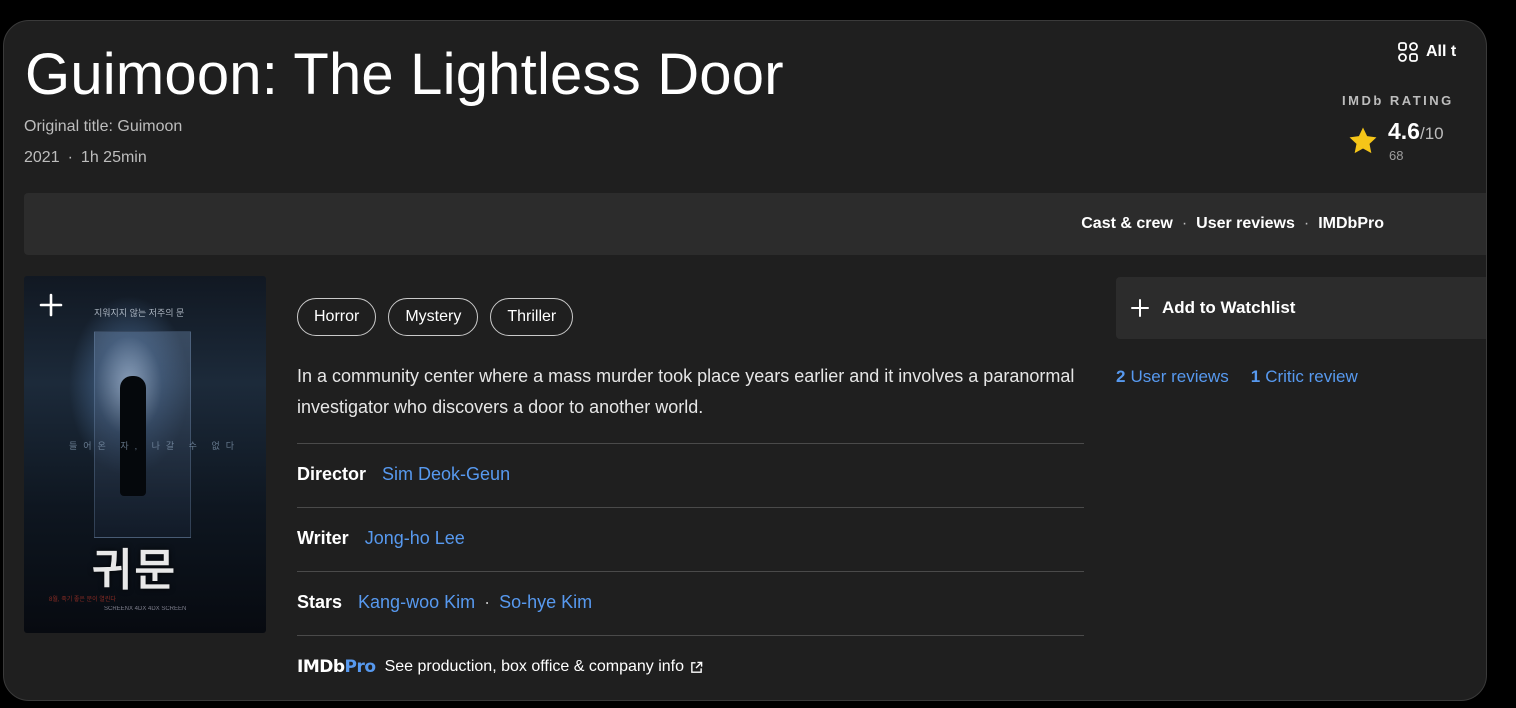 The image size is (1516, 708). I want to click on page-title: Guimoon: The Lightless Door, so click(404, 74).